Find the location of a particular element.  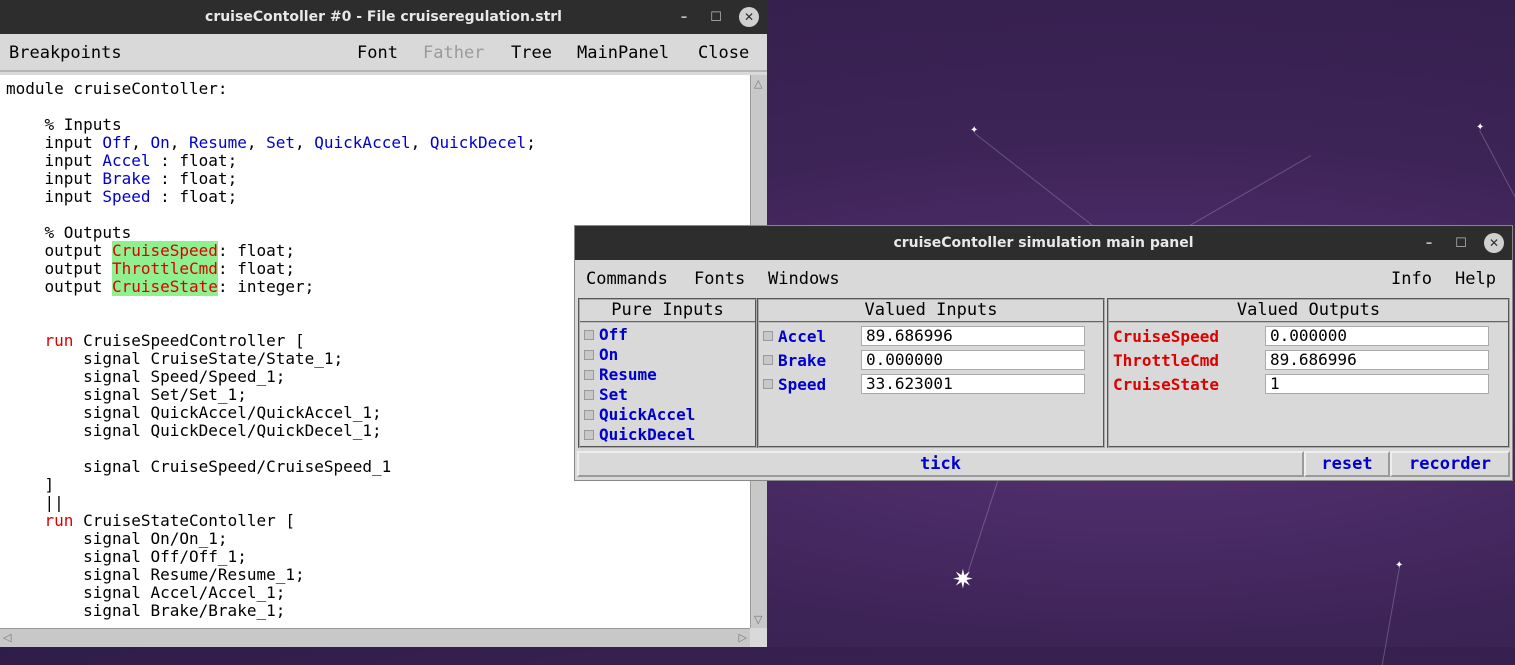

valued-output-cruisestate: CruiseState 1 is located at coordinates (1307, 384).